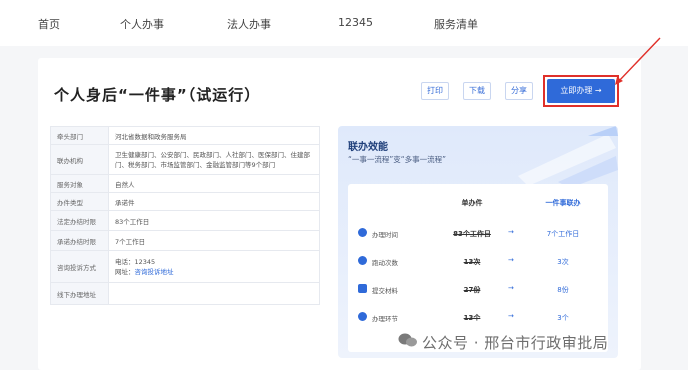 Image resolution: width=688 pixels, height=370 pixels. What do you see at coordinates (581, 91) in the screenshot?
I see `highlight-box` at bounding box center [581, 91].